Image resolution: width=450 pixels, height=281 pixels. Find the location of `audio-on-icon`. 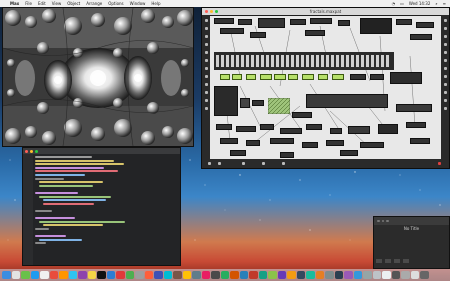

audio-on-icon is located at coordinates (439, 163).